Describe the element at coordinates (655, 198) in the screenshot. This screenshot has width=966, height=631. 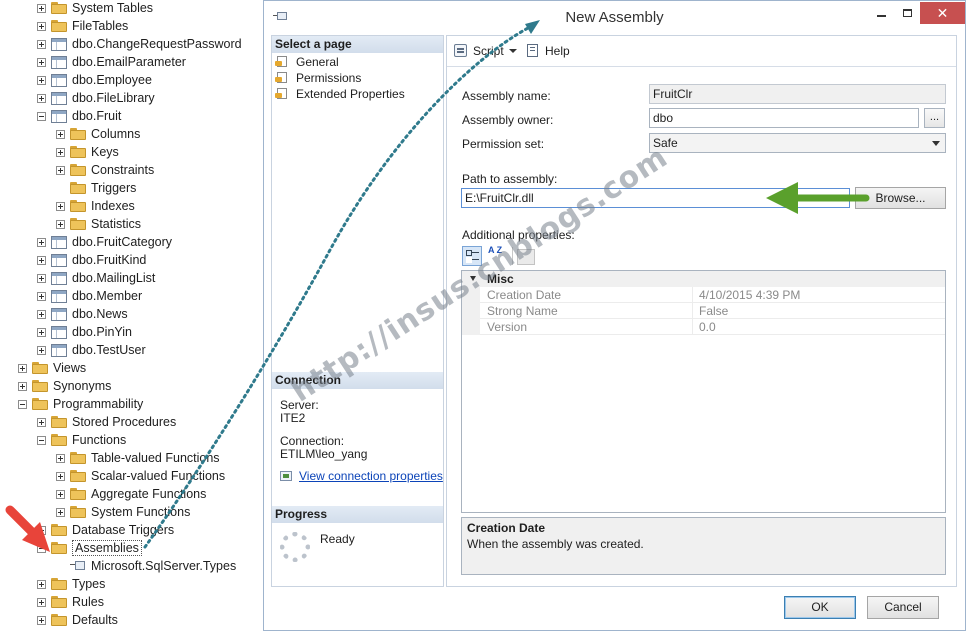
I see `path-to-assembly-input: E:\FruitClr.dll` at that location.